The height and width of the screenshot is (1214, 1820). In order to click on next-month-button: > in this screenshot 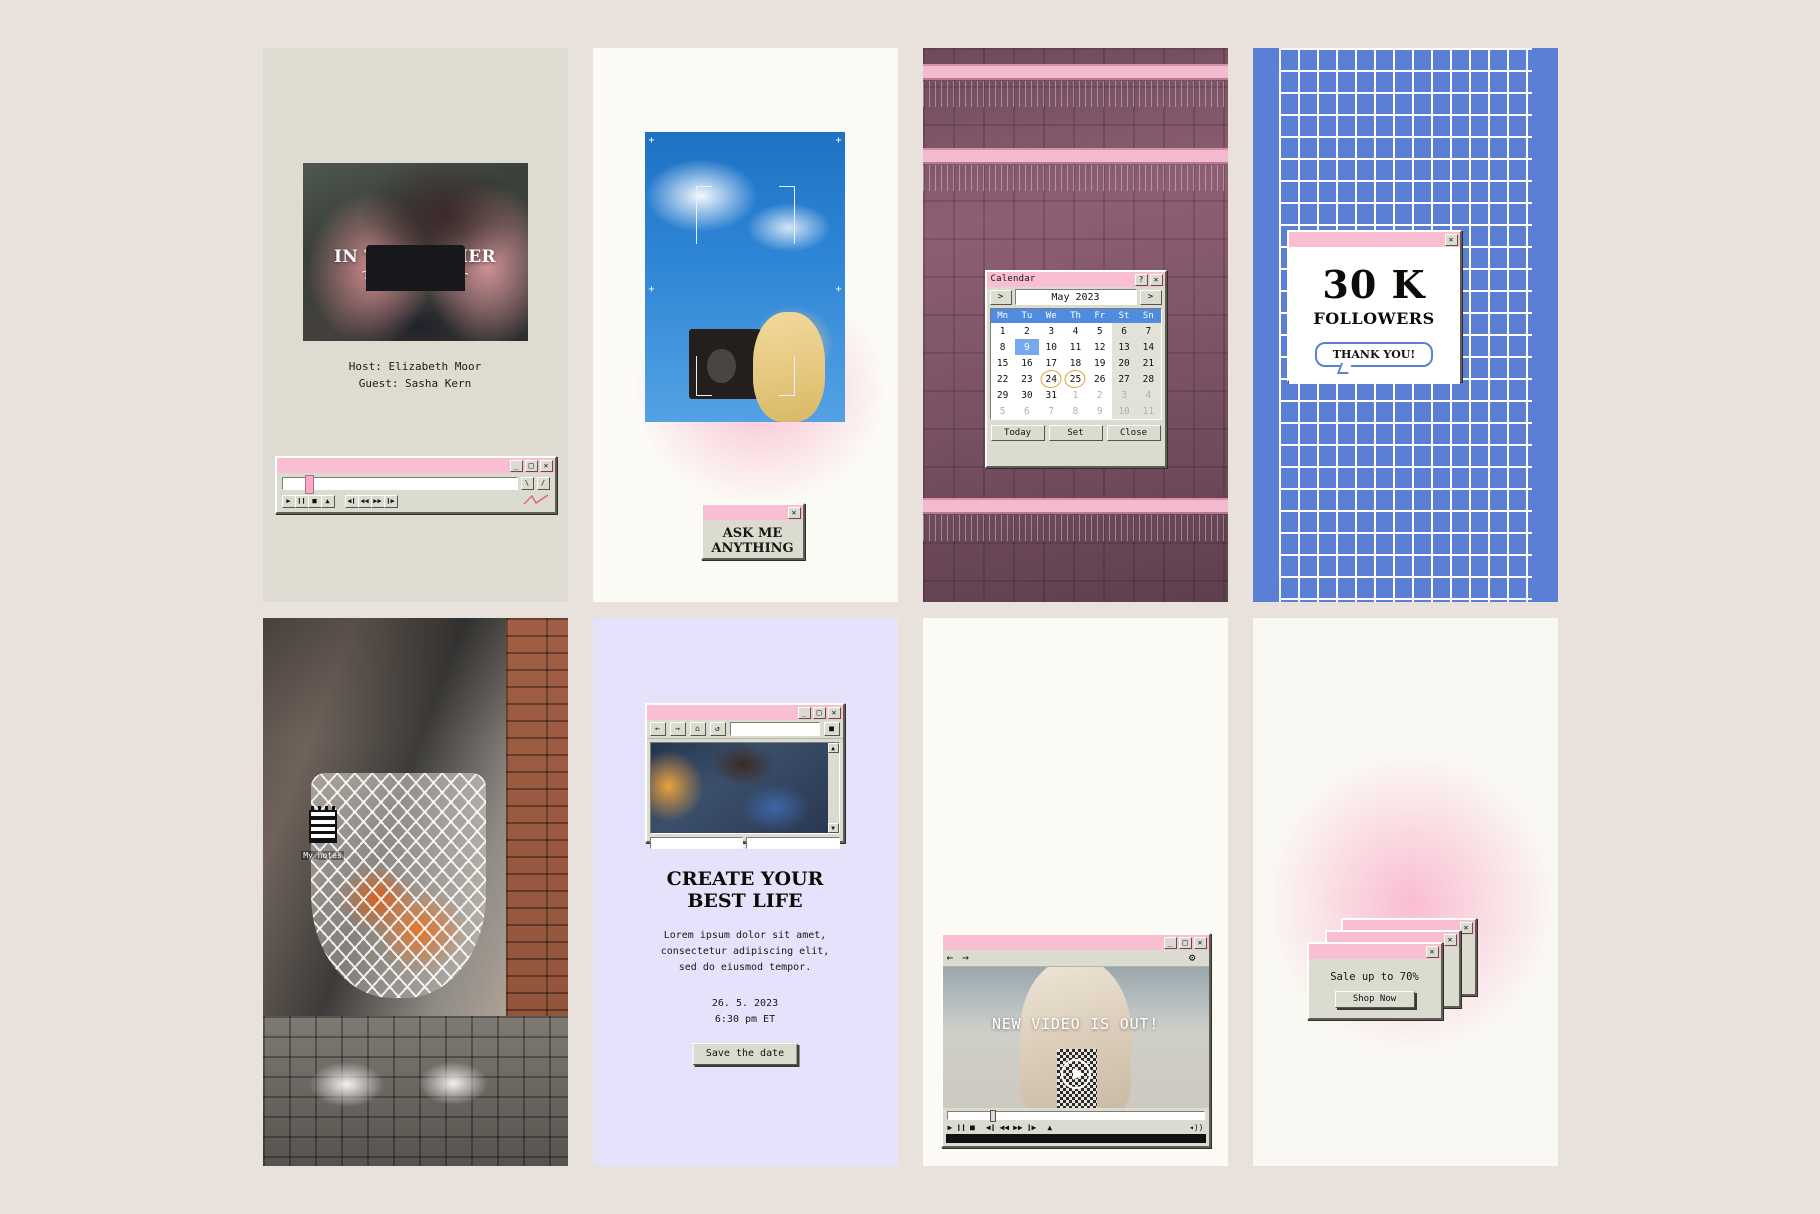, I will do `click(1150, 297)`.